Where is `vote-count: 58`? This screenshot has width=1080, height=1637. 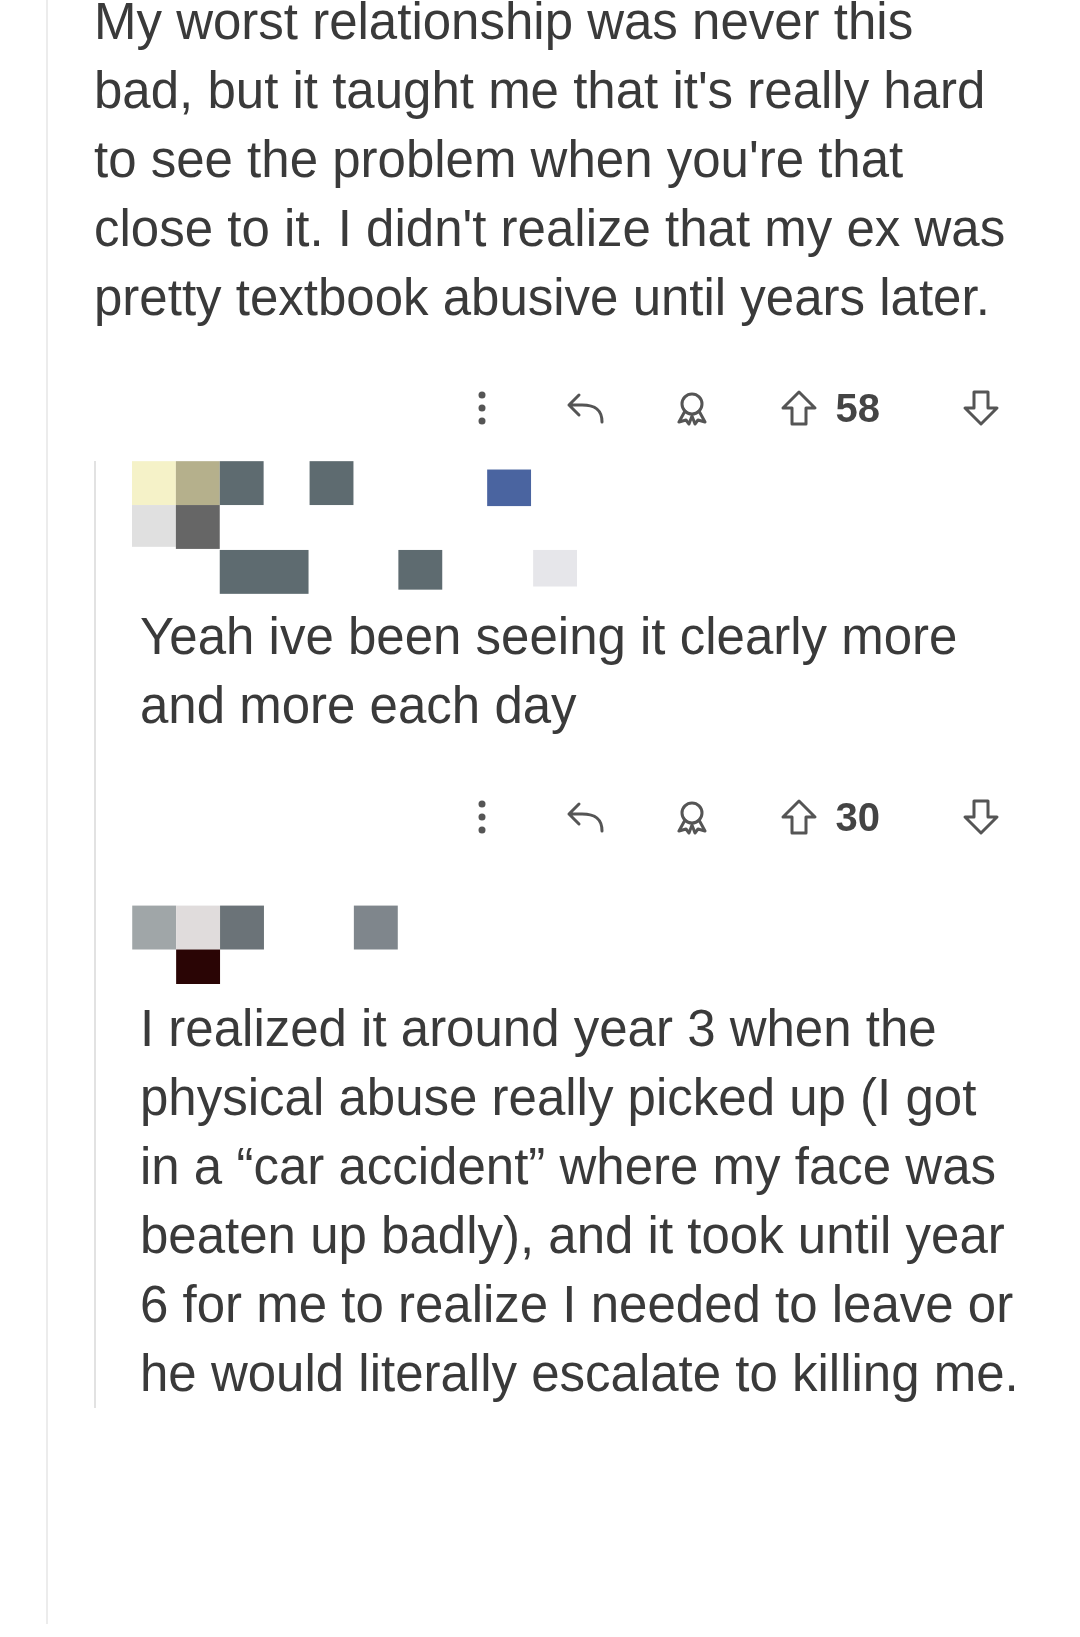 vote-count: 58 is located at coordinates (857, 408).